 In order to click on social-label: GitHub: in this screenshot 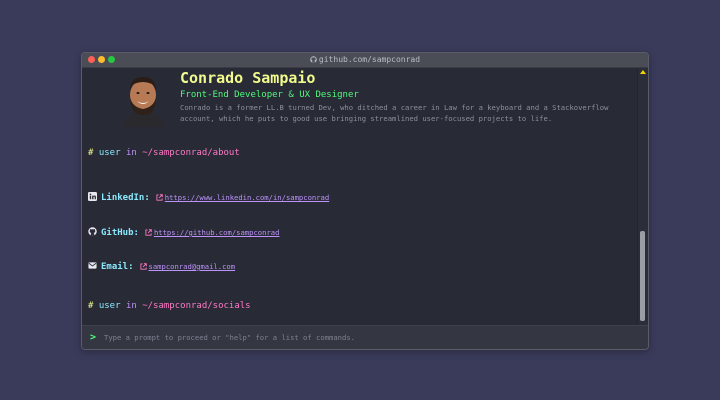, I will do `click(120, 233)`.